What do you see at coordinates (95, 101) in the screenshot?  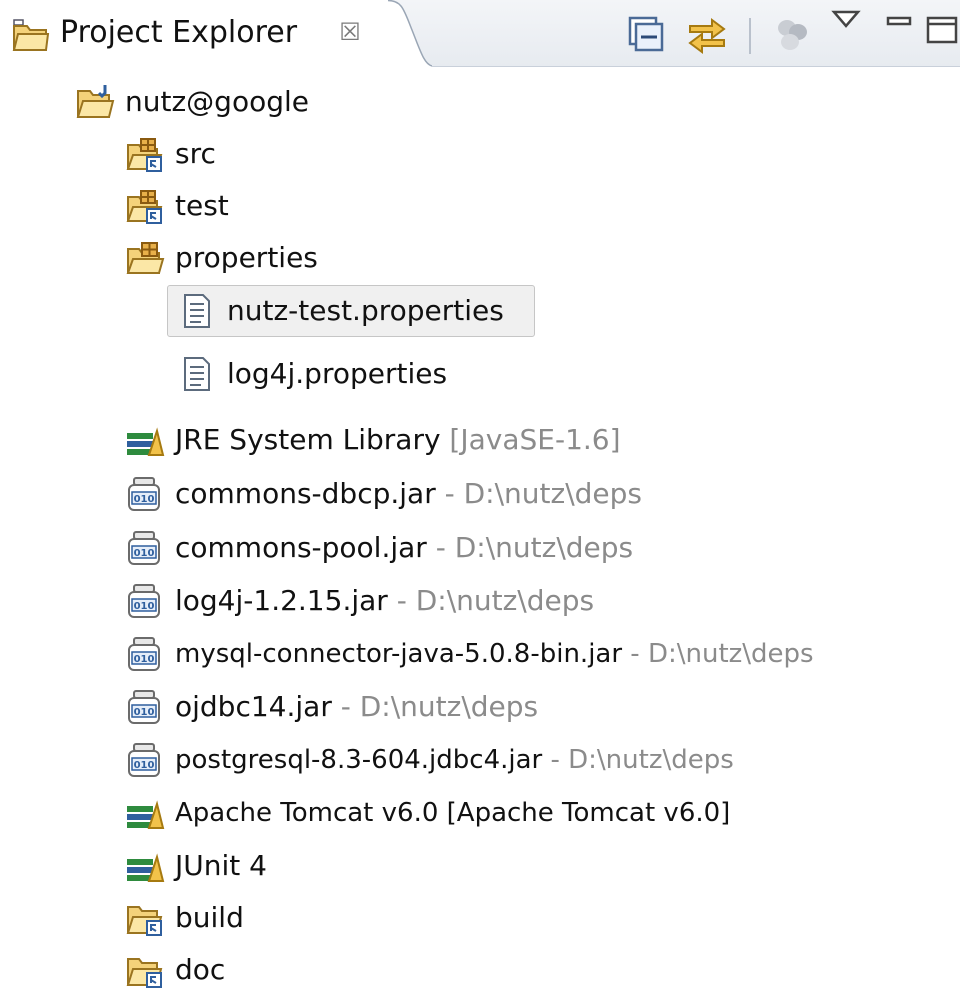 I see `project-folder-icon` at bounding box center [95, 101].